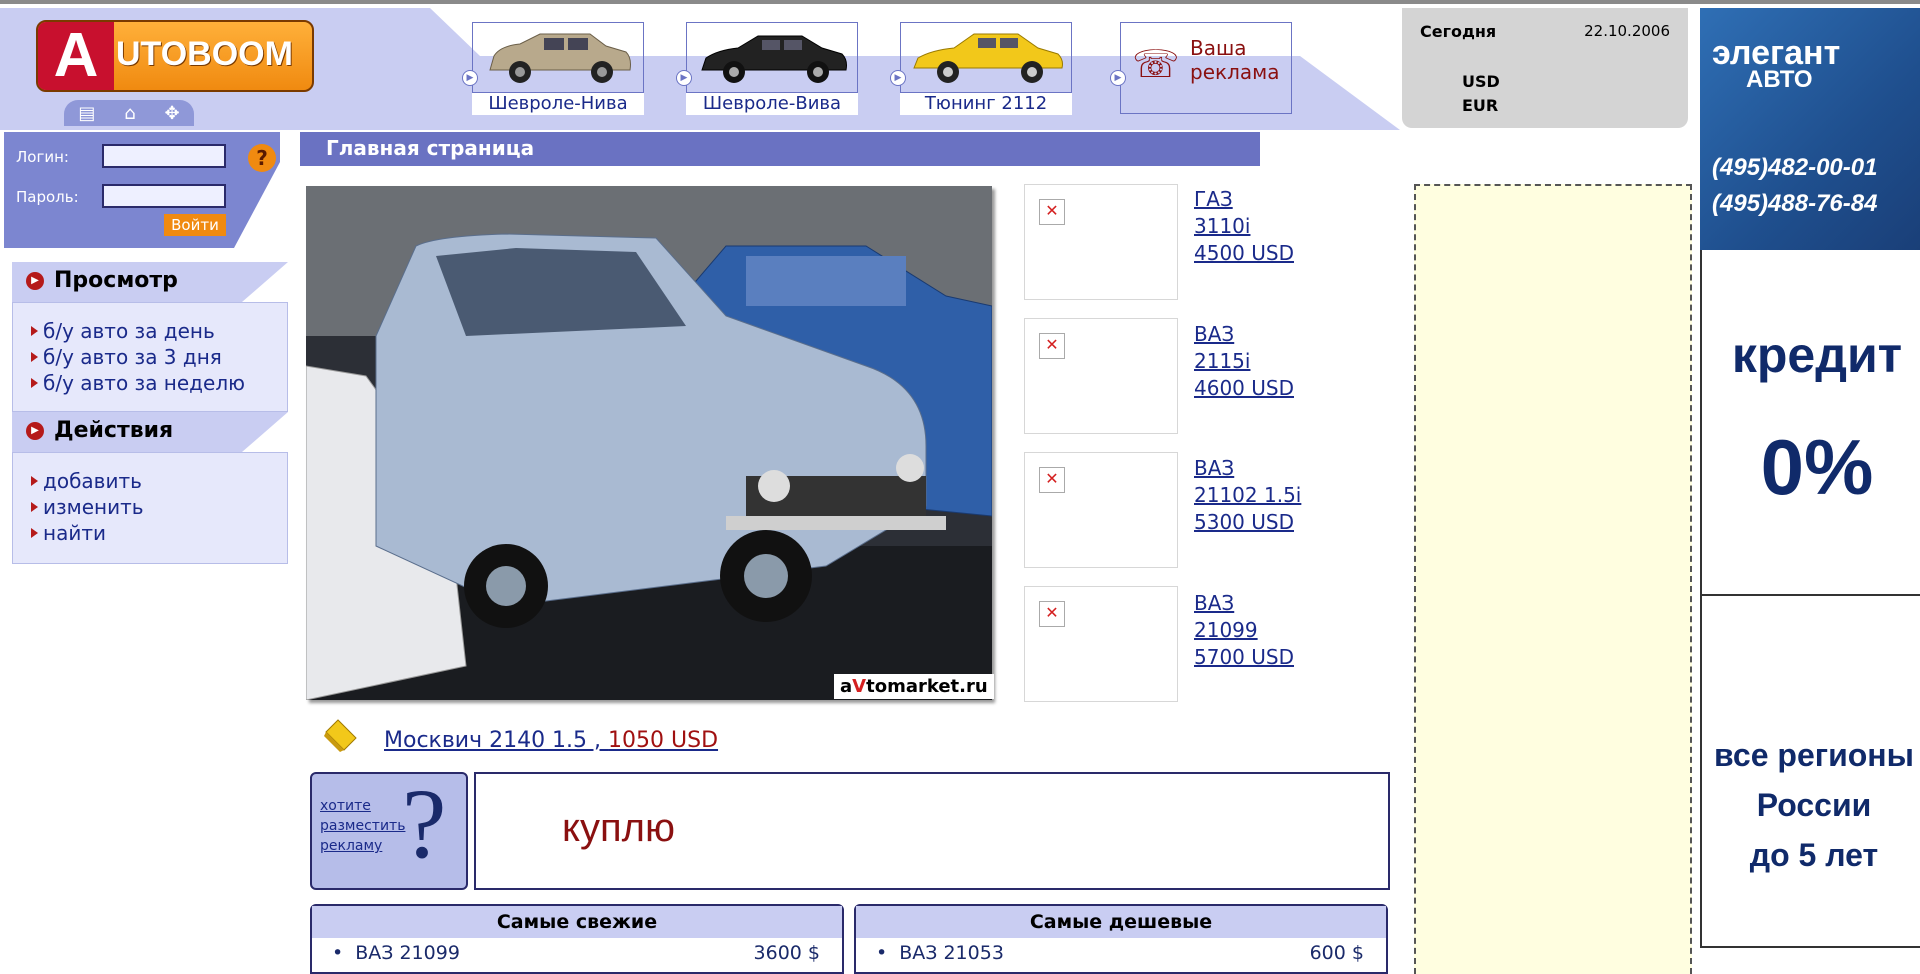  Describe the element at coordinates (1222, 226) in the screenshot. I see `thumb-model: 3110i` at that location.